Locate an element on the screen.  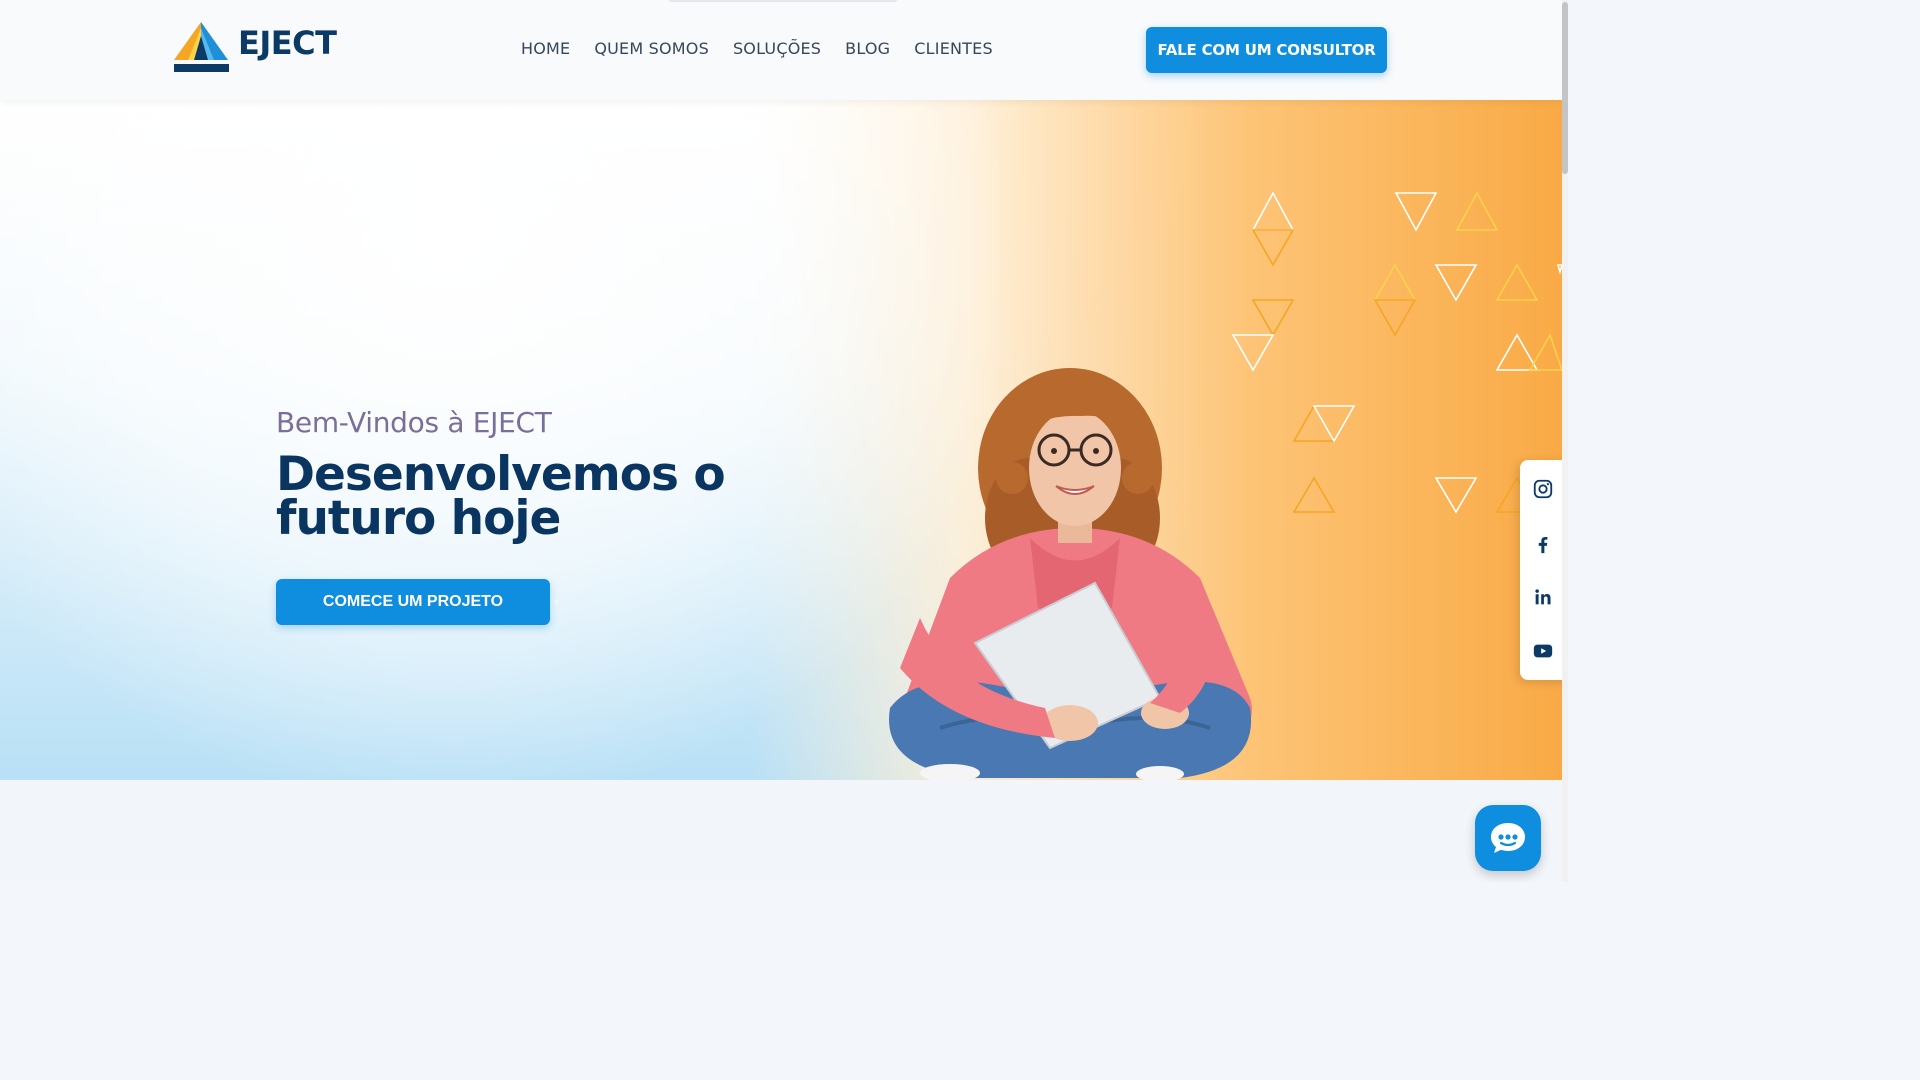
chat-button is located at coordinates (1508, 838).